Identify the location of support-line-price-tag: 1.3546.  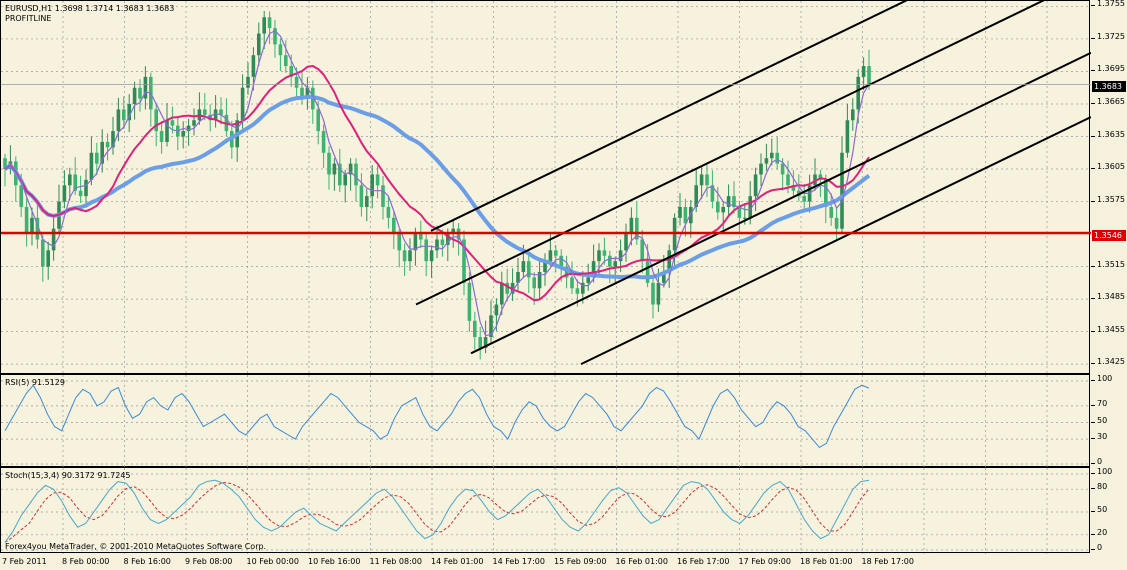
(1109, 235).